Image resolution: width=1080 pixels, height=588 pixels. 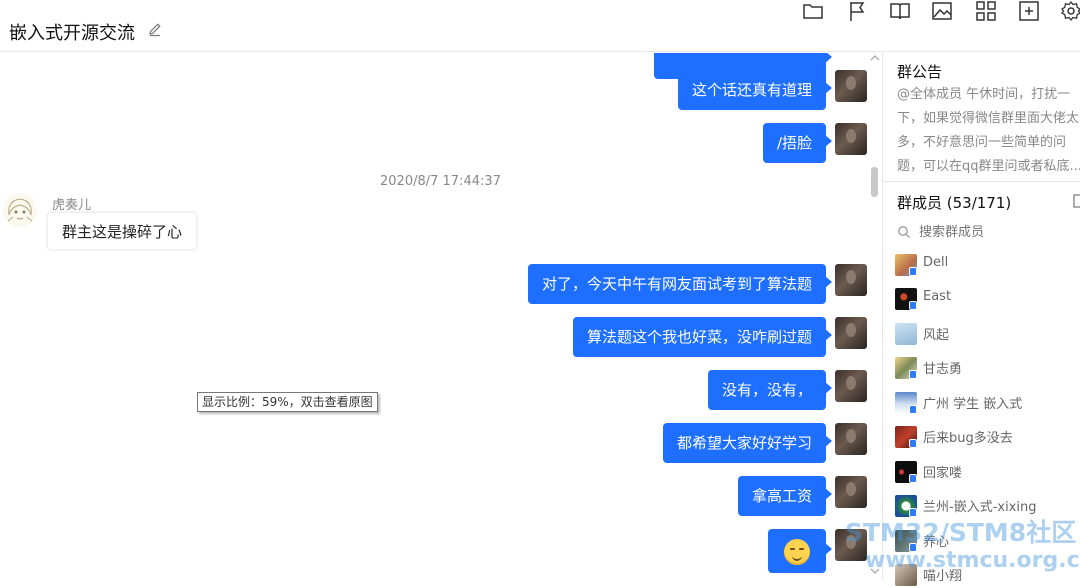 What do you see at coordinates (1070, 11) in the screenshot?
I see `settings-gear-icon` at bounding box center [1070, 11].